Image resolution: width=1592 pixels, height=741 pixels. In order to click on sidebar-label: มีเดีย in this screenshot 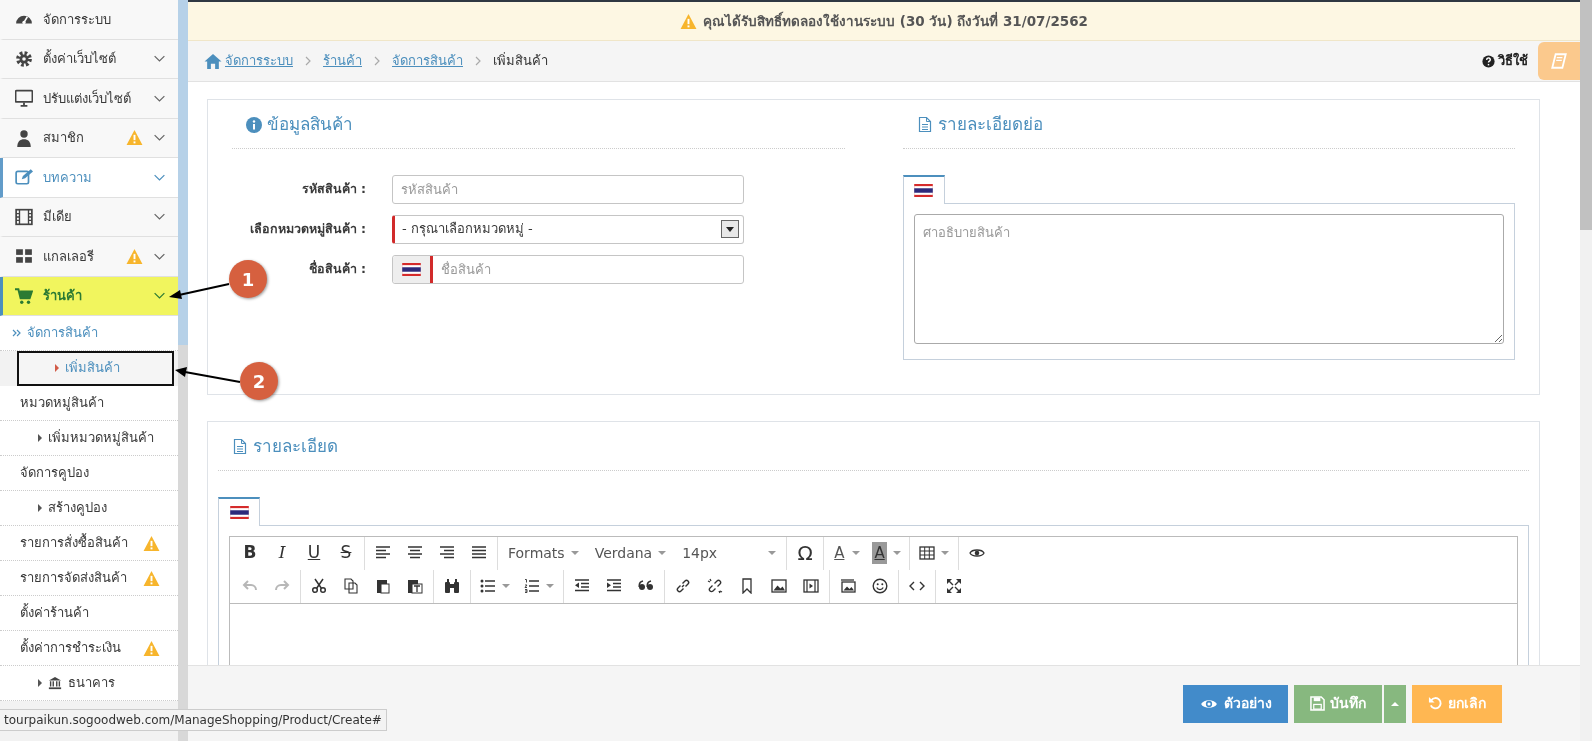, I will do `click(58, 217)`.